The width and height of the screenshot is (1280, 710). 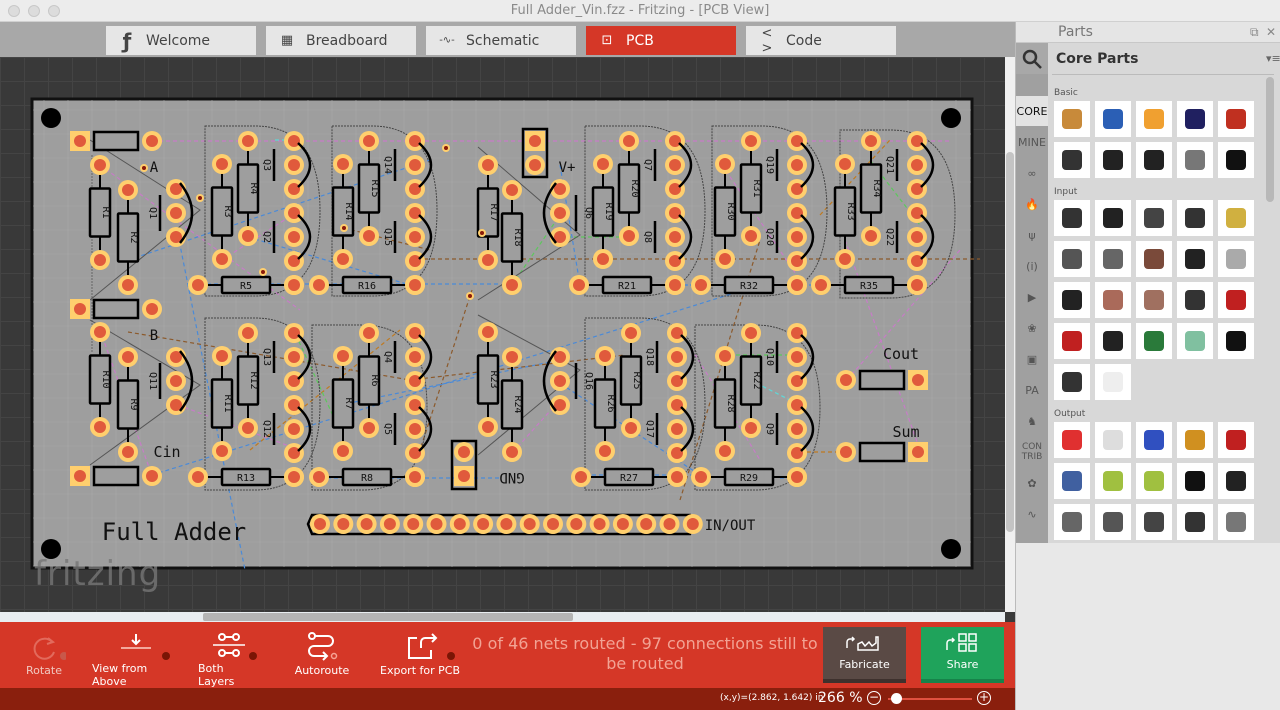 What do you see at coordinates (1010, 342) in the screenshot?
I see `vertical-scroll-thumb` at bounding box center [1010, 342].